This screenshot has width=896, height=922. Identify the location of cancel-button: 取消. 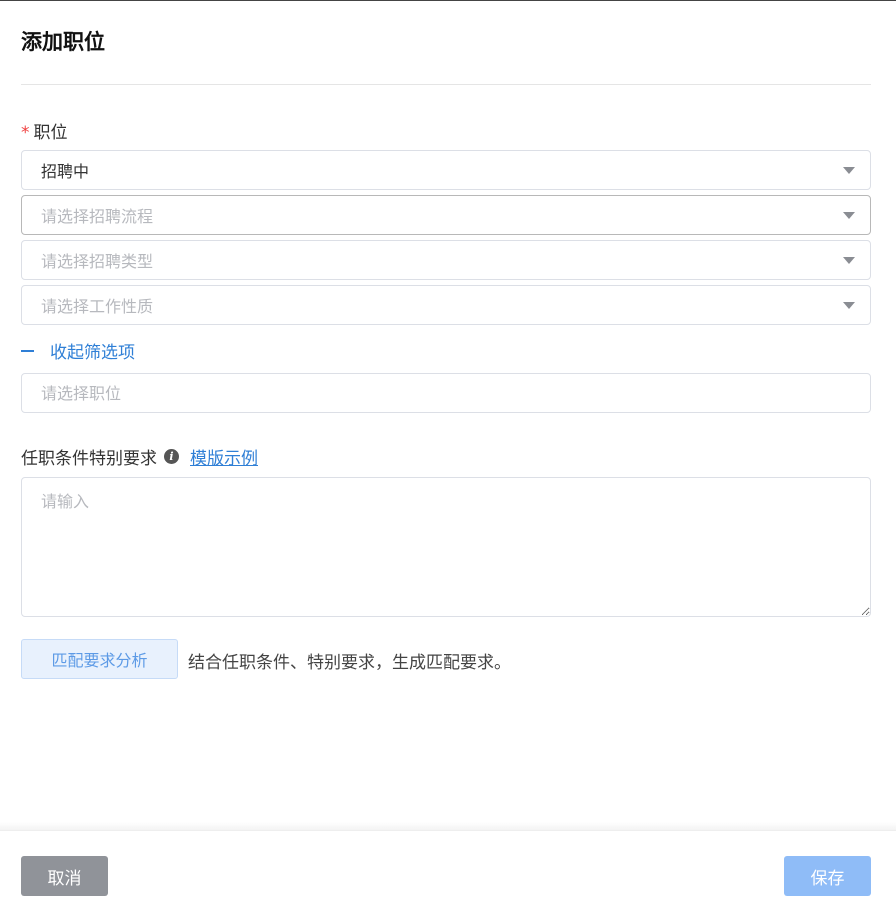
(64, 876).